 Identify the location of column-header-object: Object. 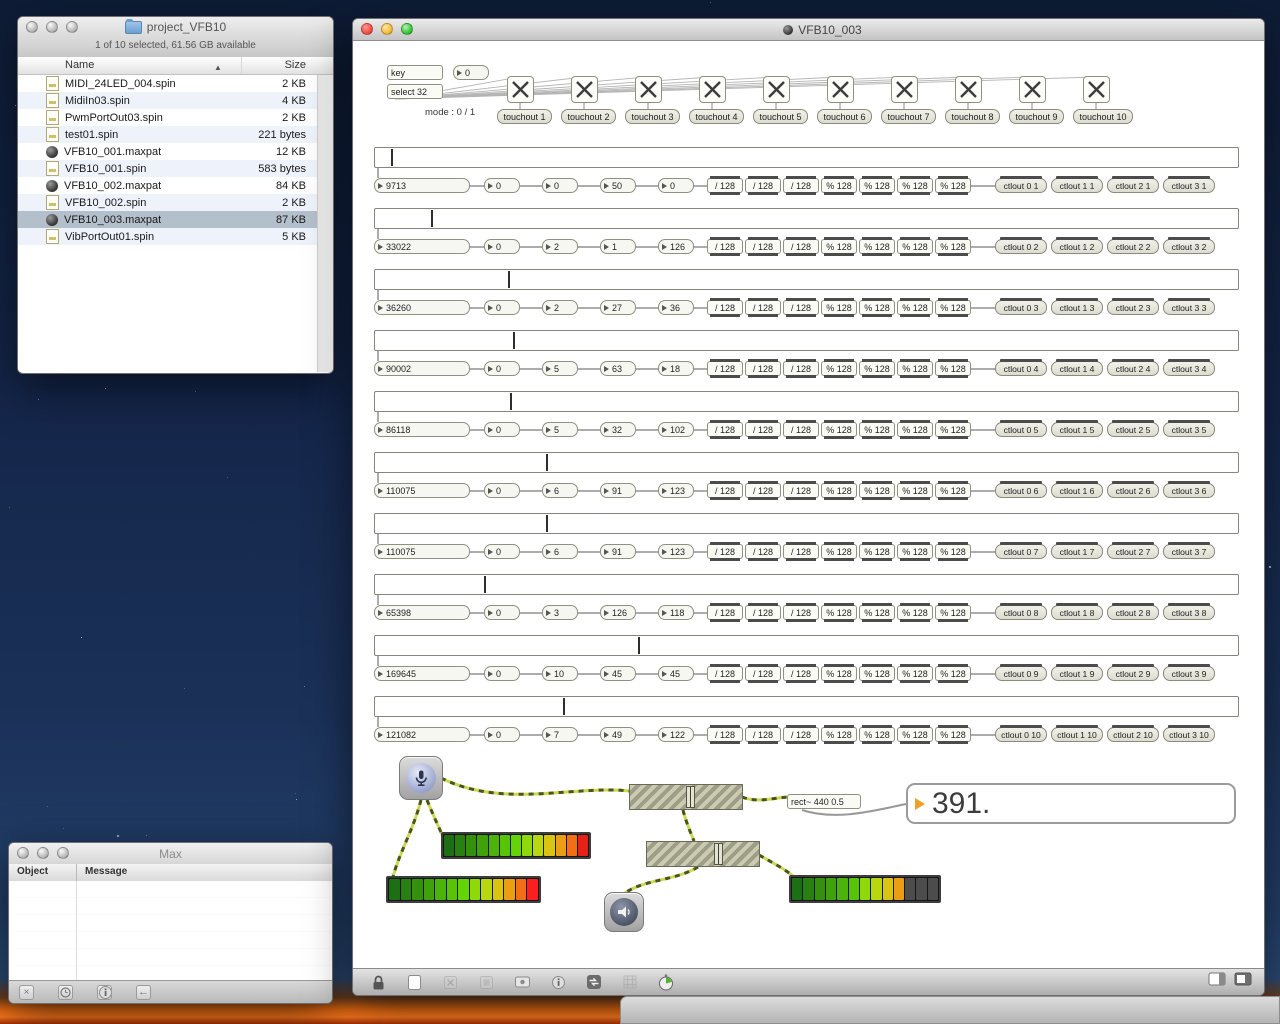
(42, 872).